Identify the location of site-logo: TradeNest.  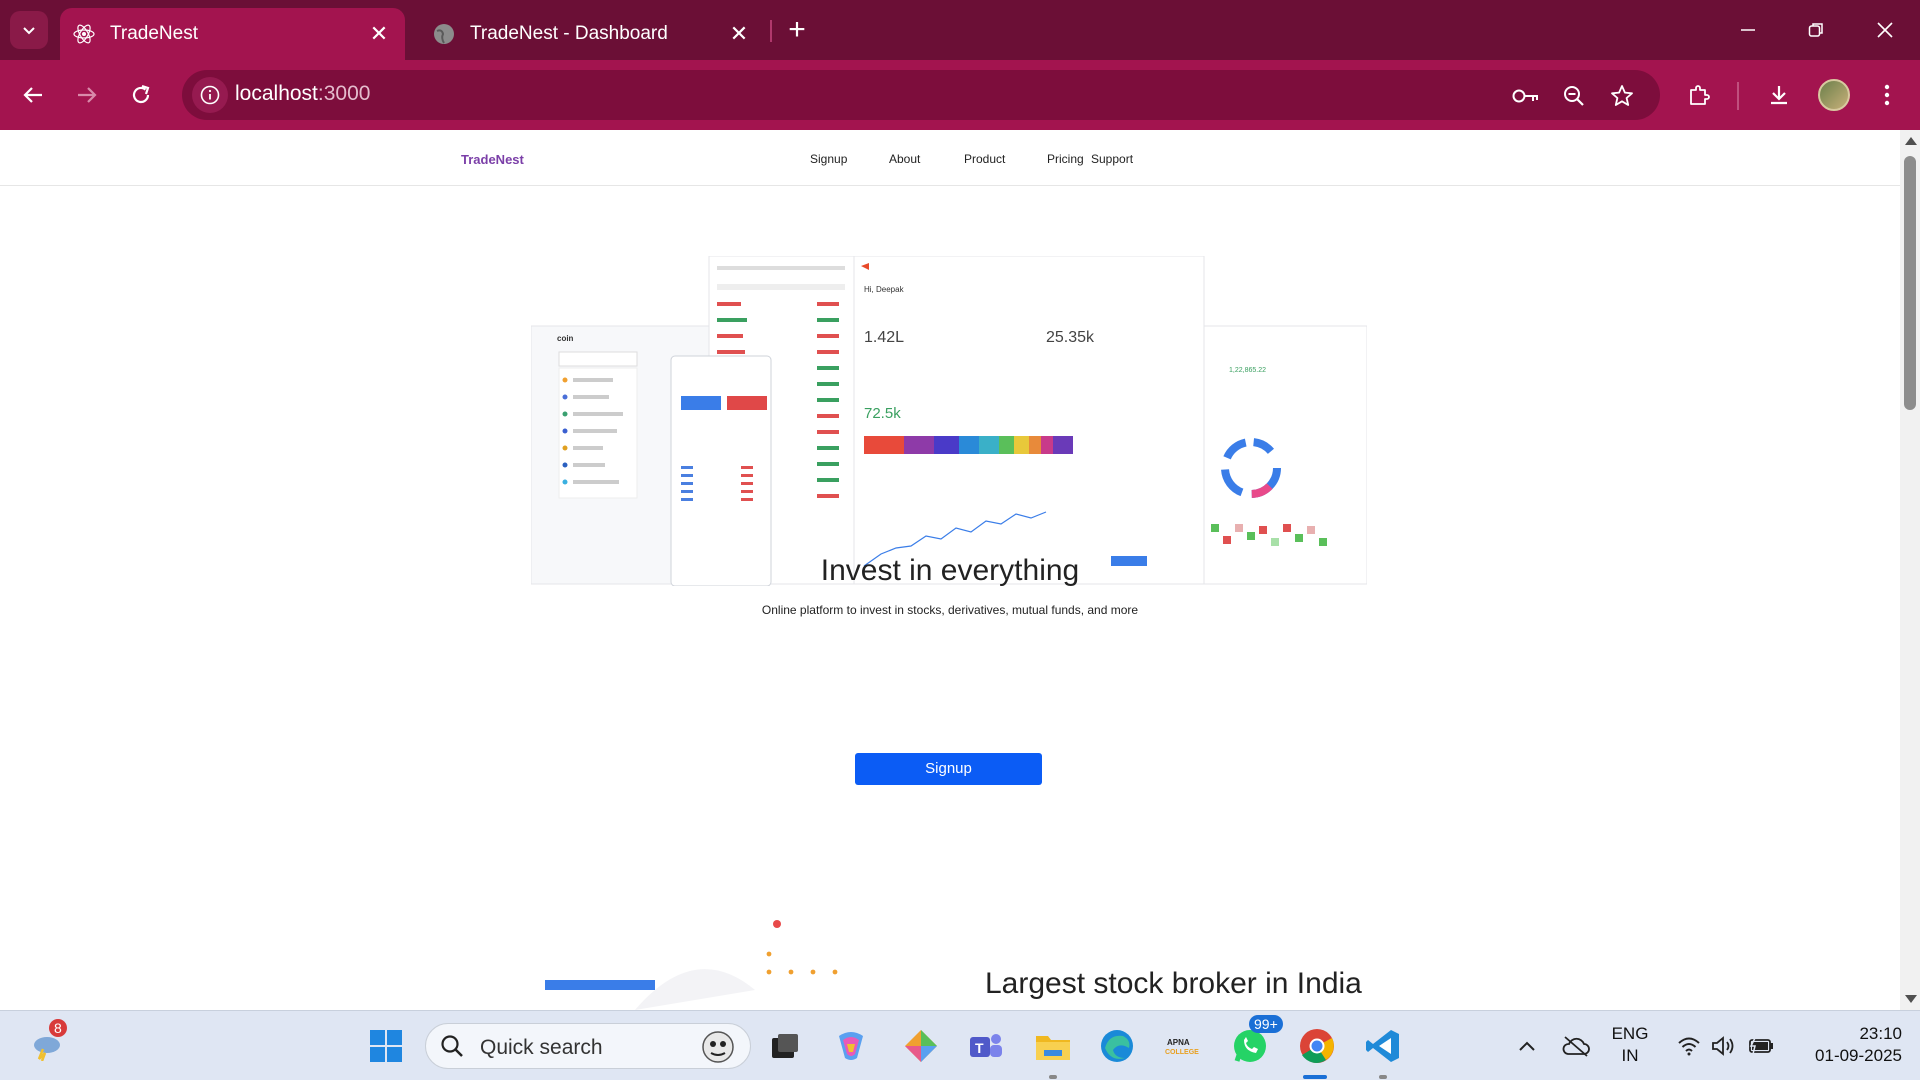
(492, 159).